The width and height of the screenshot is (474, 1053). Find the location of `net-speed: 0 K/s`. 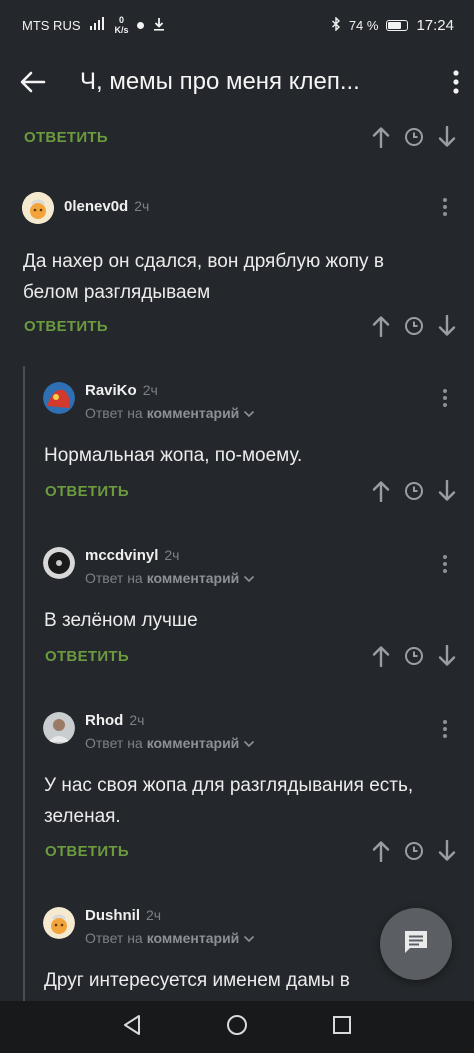

net-speed: 0 K/s is located at coordinates (122, 25).